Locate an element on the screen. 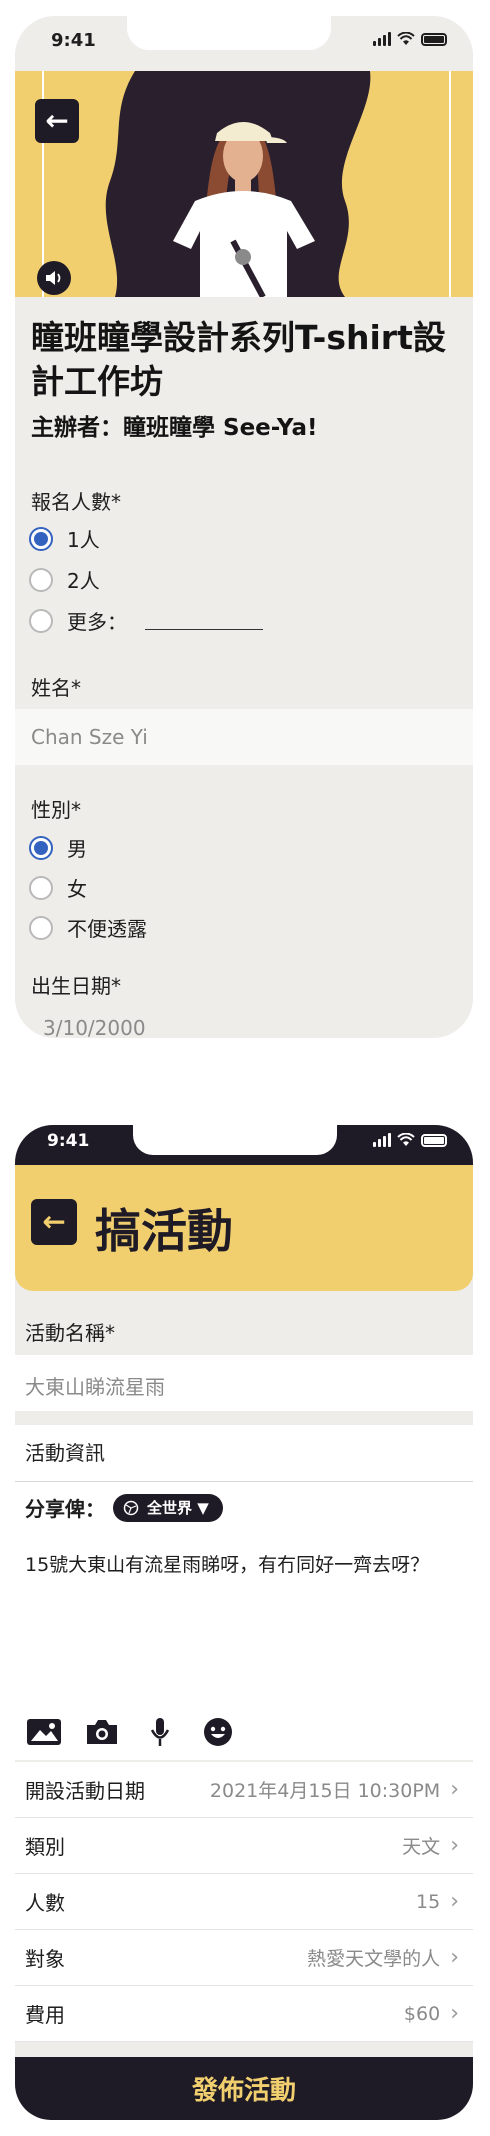 The image size is (490, 2136). detail-label: 開設活動日期 is located at coordinates (85, 1791).